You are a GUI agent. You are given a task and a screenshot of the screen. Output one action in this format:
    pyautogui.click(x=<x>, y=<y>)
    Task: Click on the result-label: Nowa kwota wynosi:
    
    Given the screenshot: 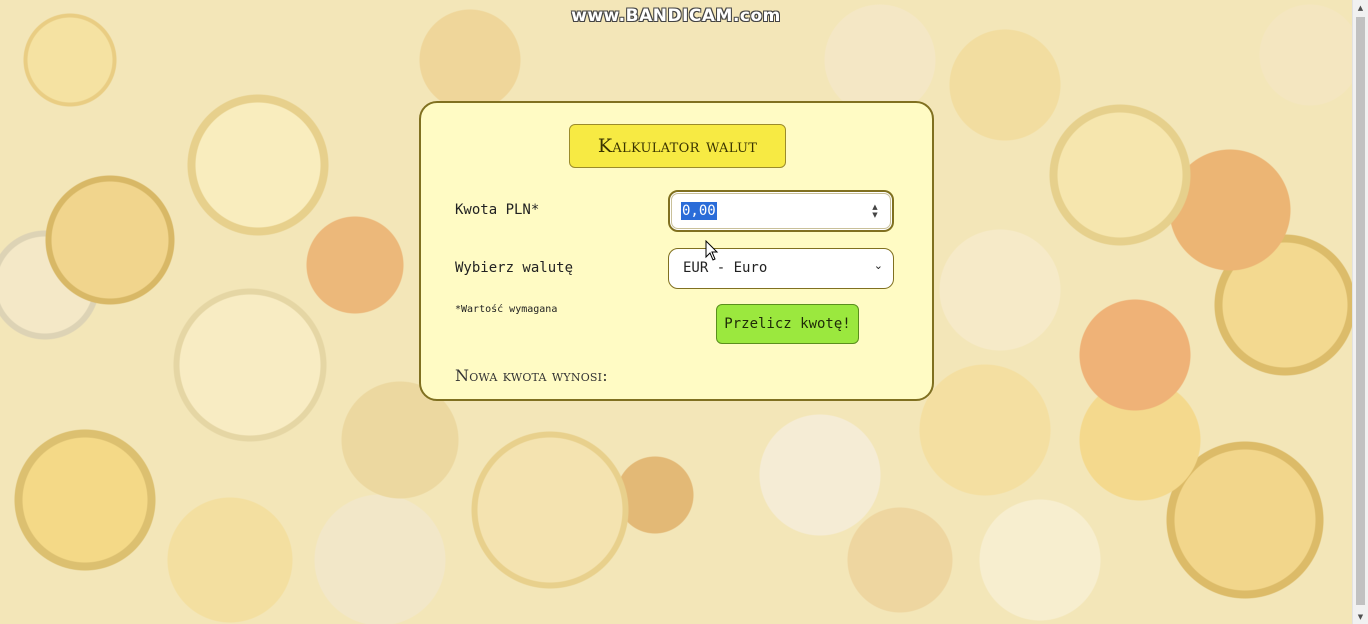 What is the action you would take?
    pyautogui.click(x=531, y=375)
    